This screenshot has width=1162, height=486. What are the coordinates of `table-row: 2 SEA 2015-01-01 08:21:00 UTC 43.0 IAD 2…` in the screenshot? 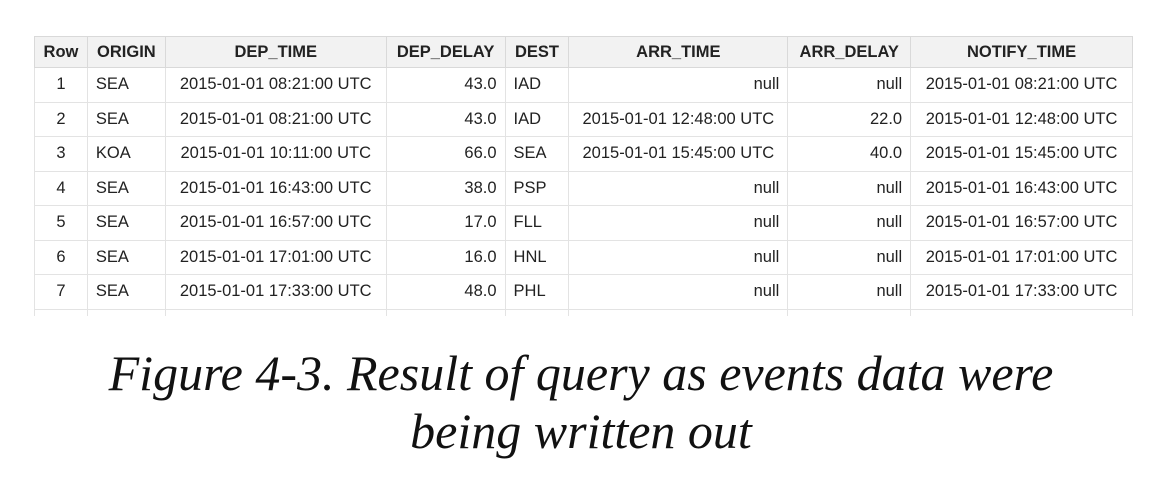 It's located at (583, 119).